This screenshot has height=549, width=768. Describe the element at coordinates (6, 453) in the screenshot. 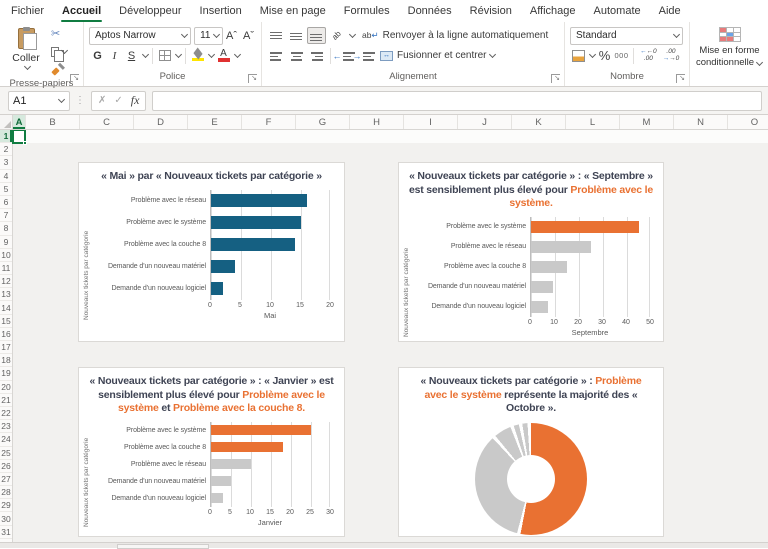

I see `row-header-25: 25` at that location.